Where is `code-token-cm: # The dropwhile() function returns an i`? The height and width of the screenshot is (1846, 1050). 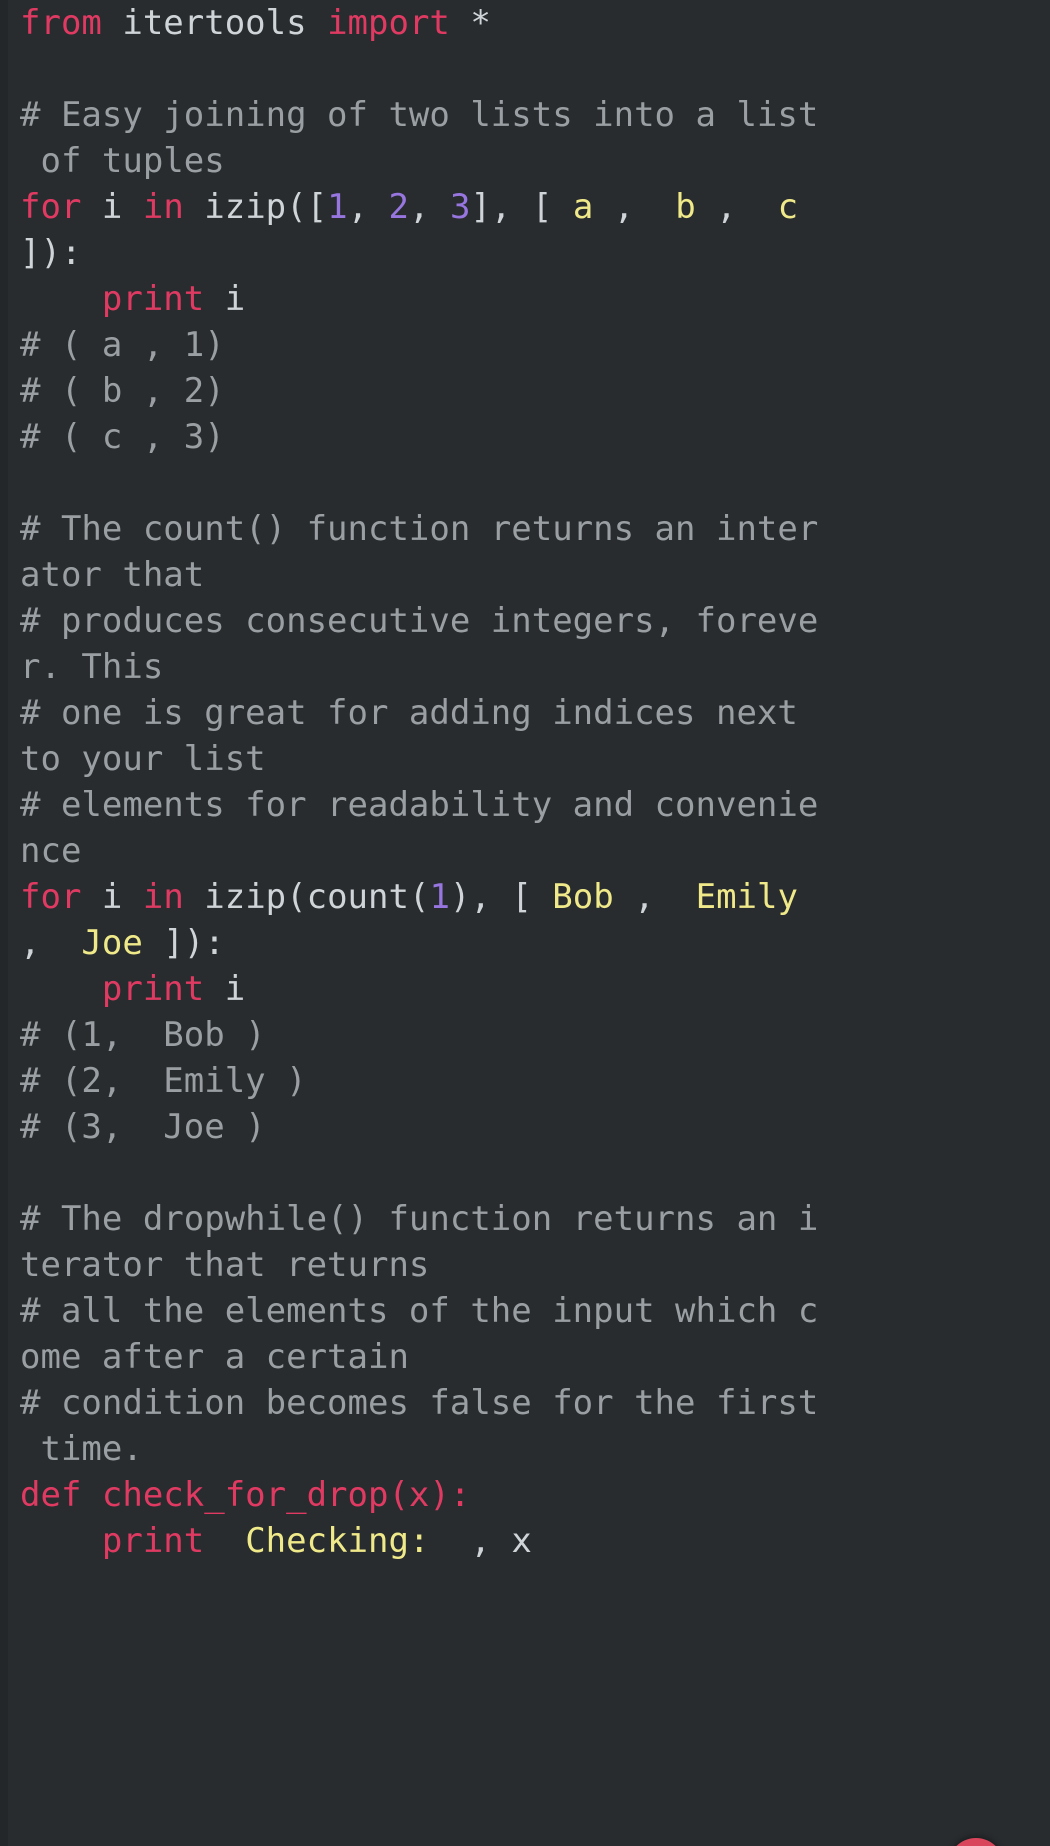 code-token-cm: # The dropwhile() function returns an i is located at coordinates (419, 1219).